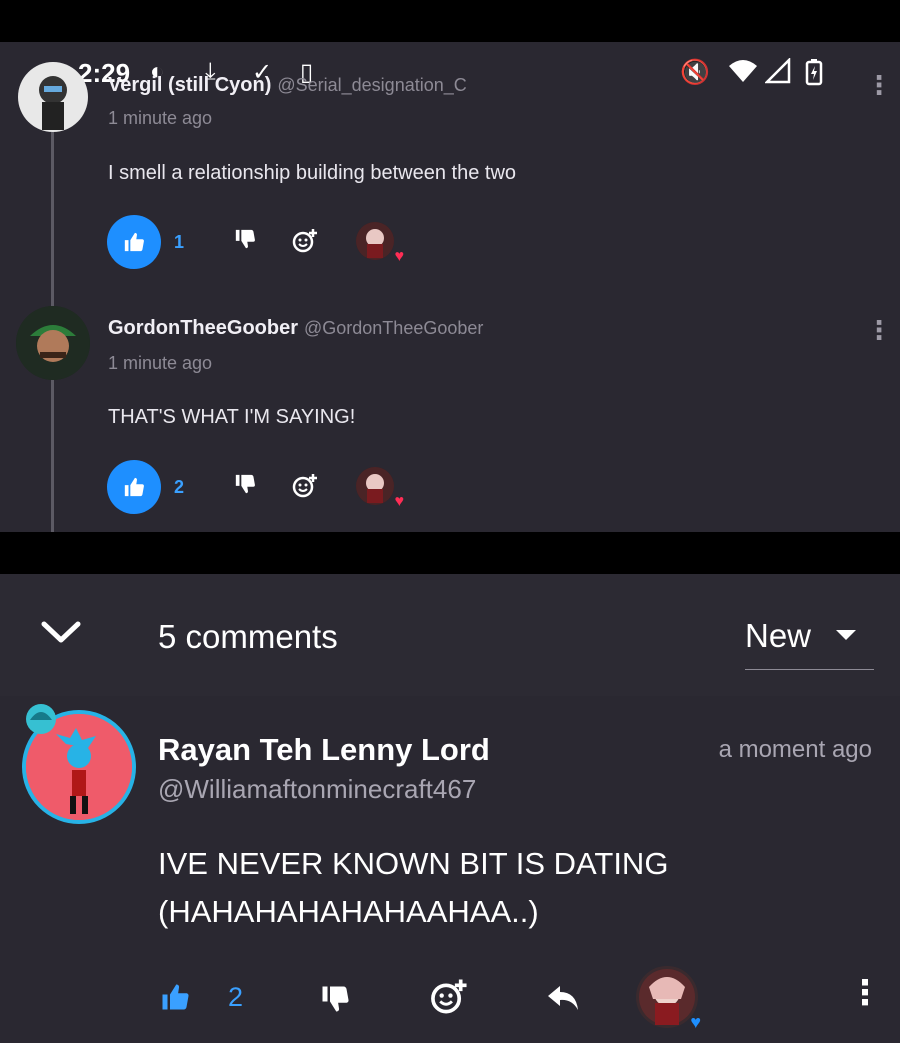  I want to click on author-handle: @Serial_designation_C, so click(371, 85).